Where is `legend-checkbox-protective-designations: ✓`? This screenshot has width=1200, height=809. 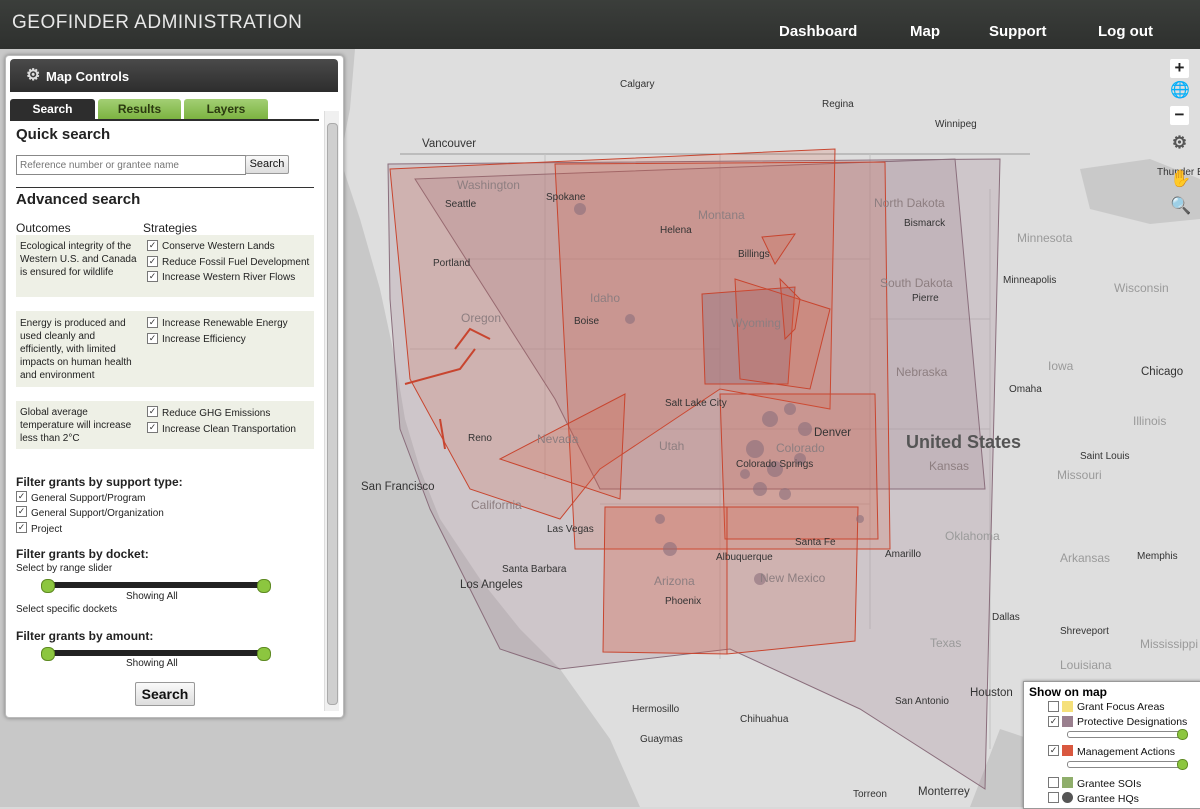
legend-checkbox-protective-designations: ✓ is located at coordinates (1053, 721).